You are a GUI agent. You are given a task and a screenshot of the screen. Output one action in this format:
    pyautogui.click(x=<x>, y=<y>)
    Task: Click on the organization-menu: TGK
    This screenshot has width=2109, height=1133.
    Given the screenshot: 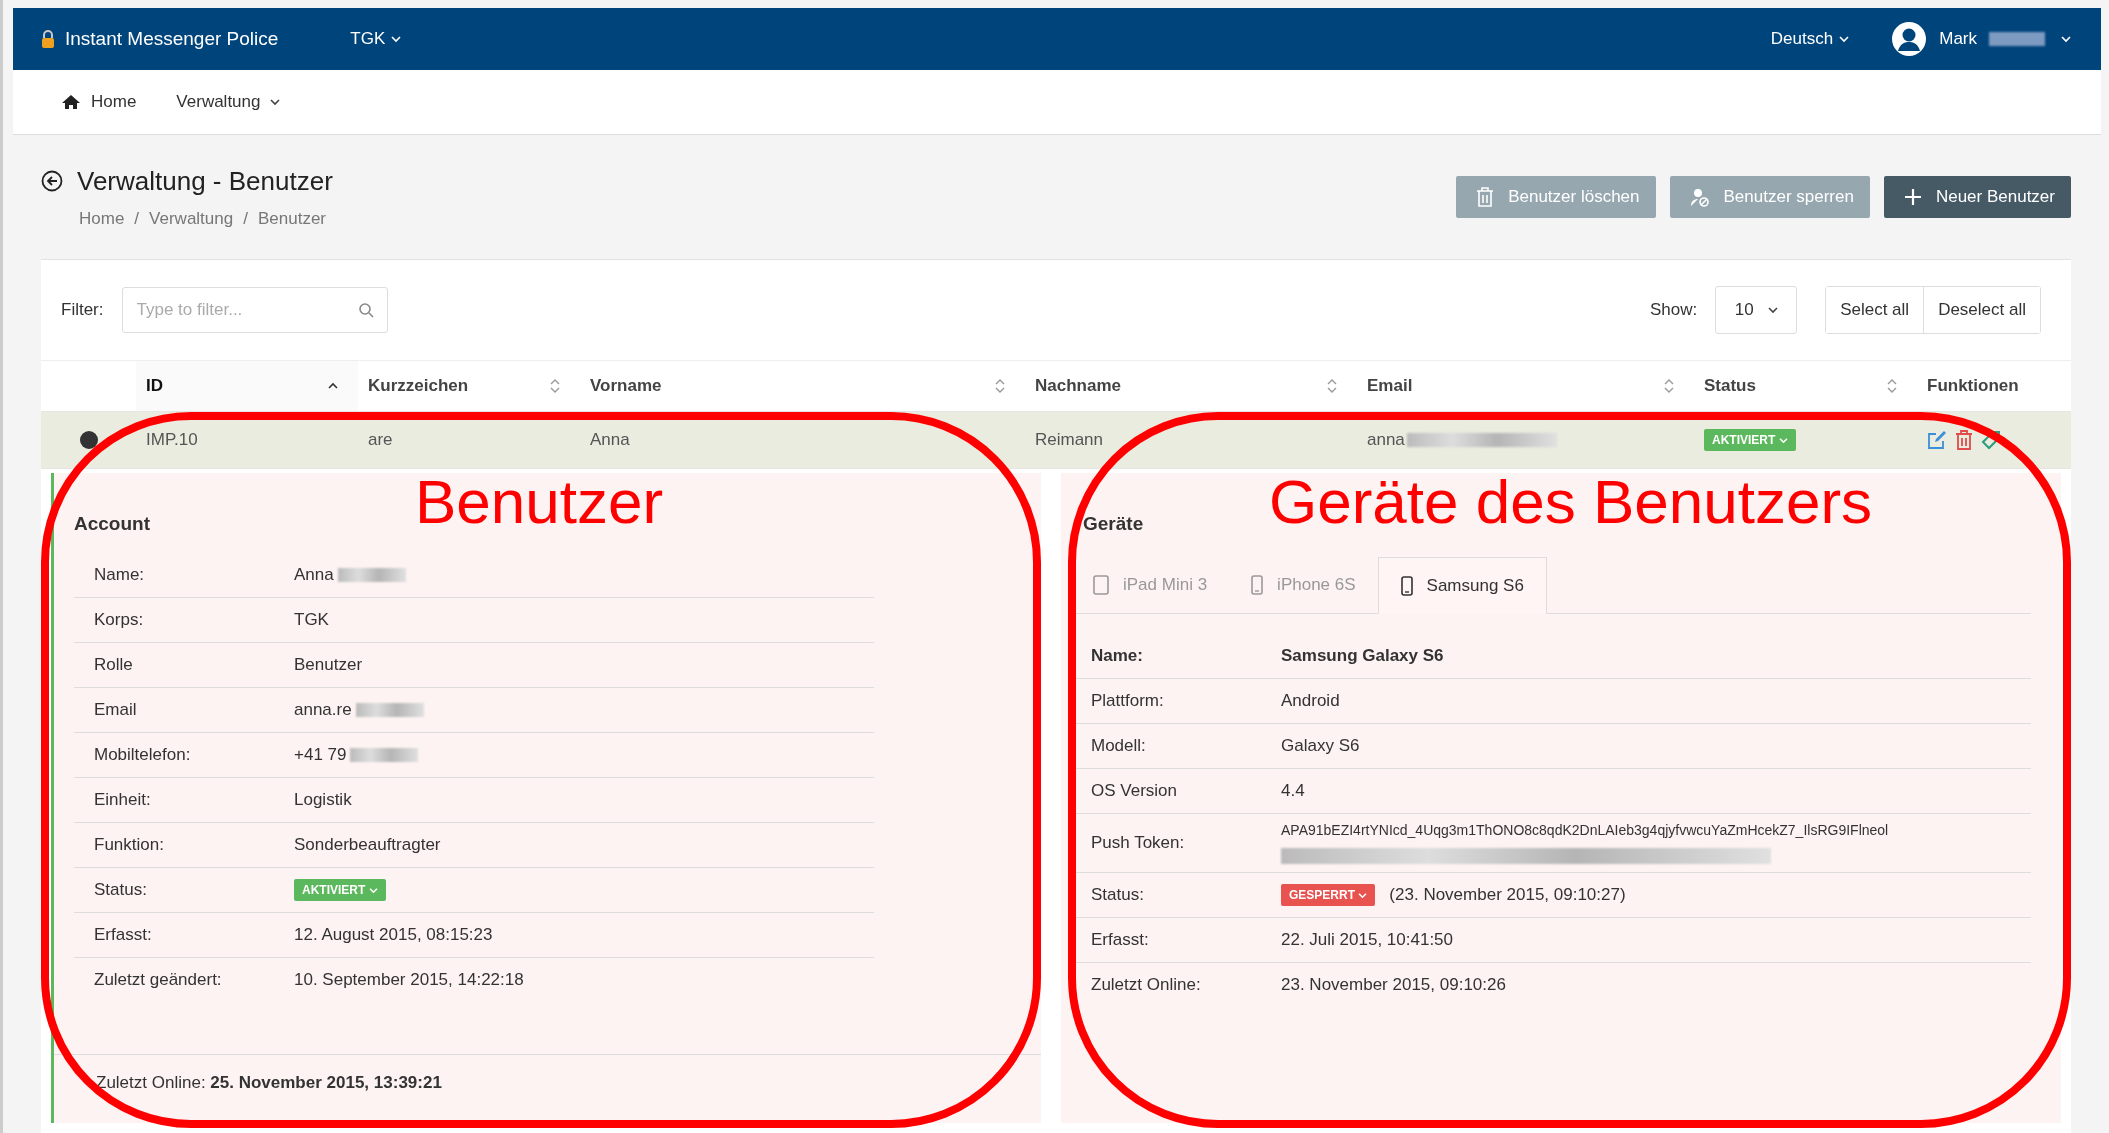 What is the action you would take?
    pyautogui.click(x=376, y=39)
    